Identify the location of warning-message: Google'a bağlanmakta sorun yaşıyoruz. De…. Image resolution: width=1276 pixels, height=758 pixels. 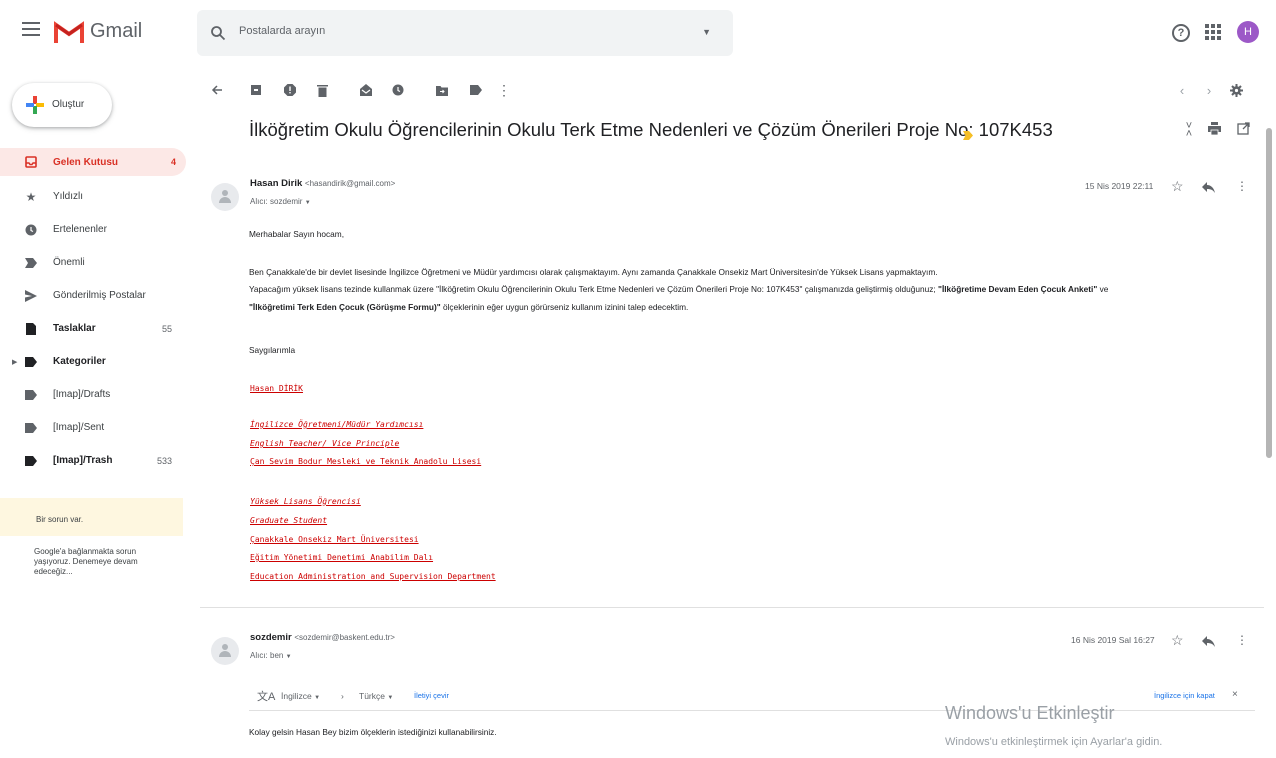
(86, 561).